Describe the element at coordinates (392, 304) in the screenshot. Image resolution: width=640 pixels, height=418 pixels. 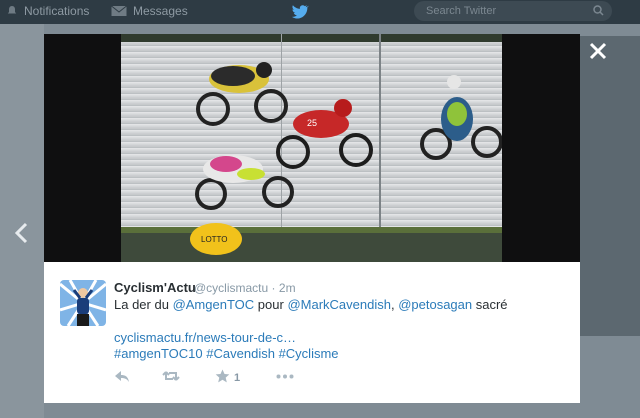
I see `text-comma: ,` at that location.